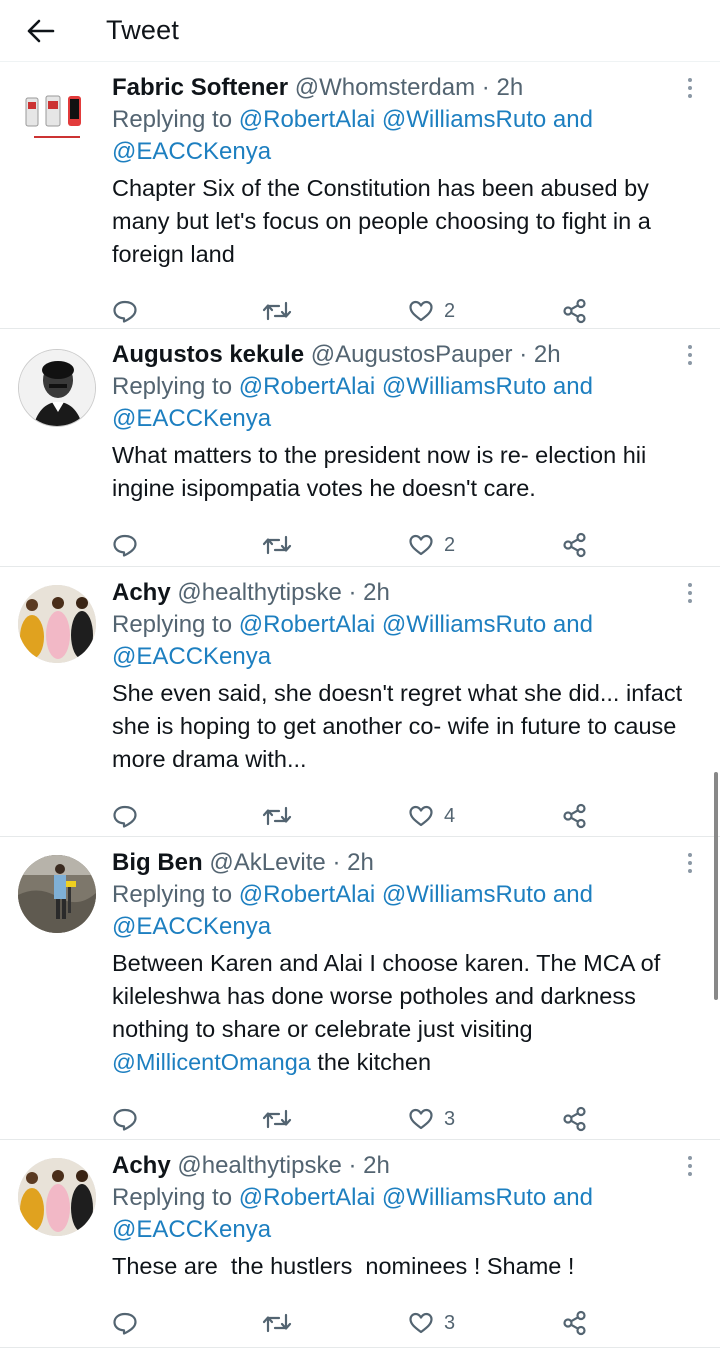 The image size is (720, 1356). I want to click on author-handle: @AkLevite, so click(267, 862).